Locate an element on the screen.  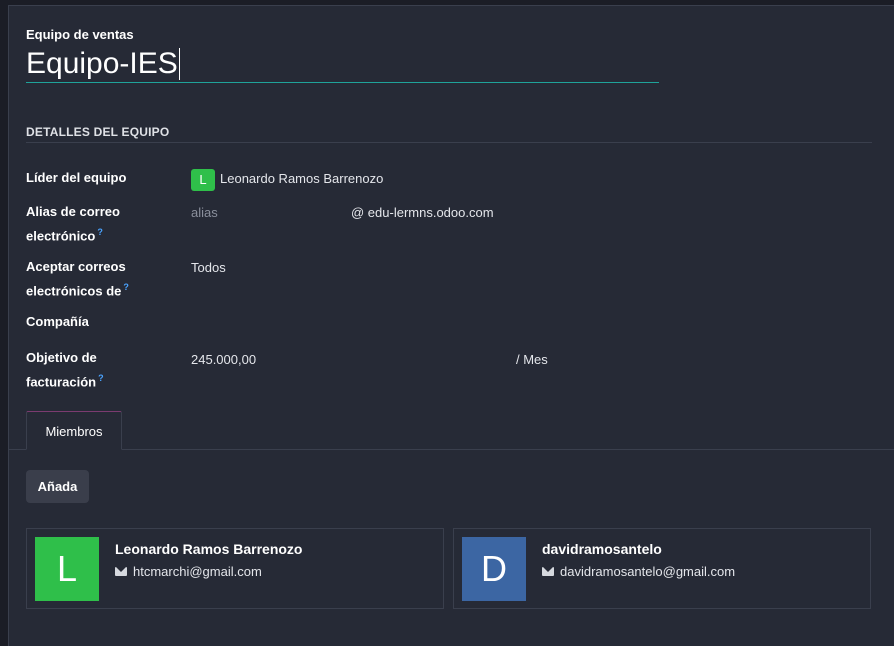
member-email: davidramosantelo@gmail.com is located at coordinates (648, 571).